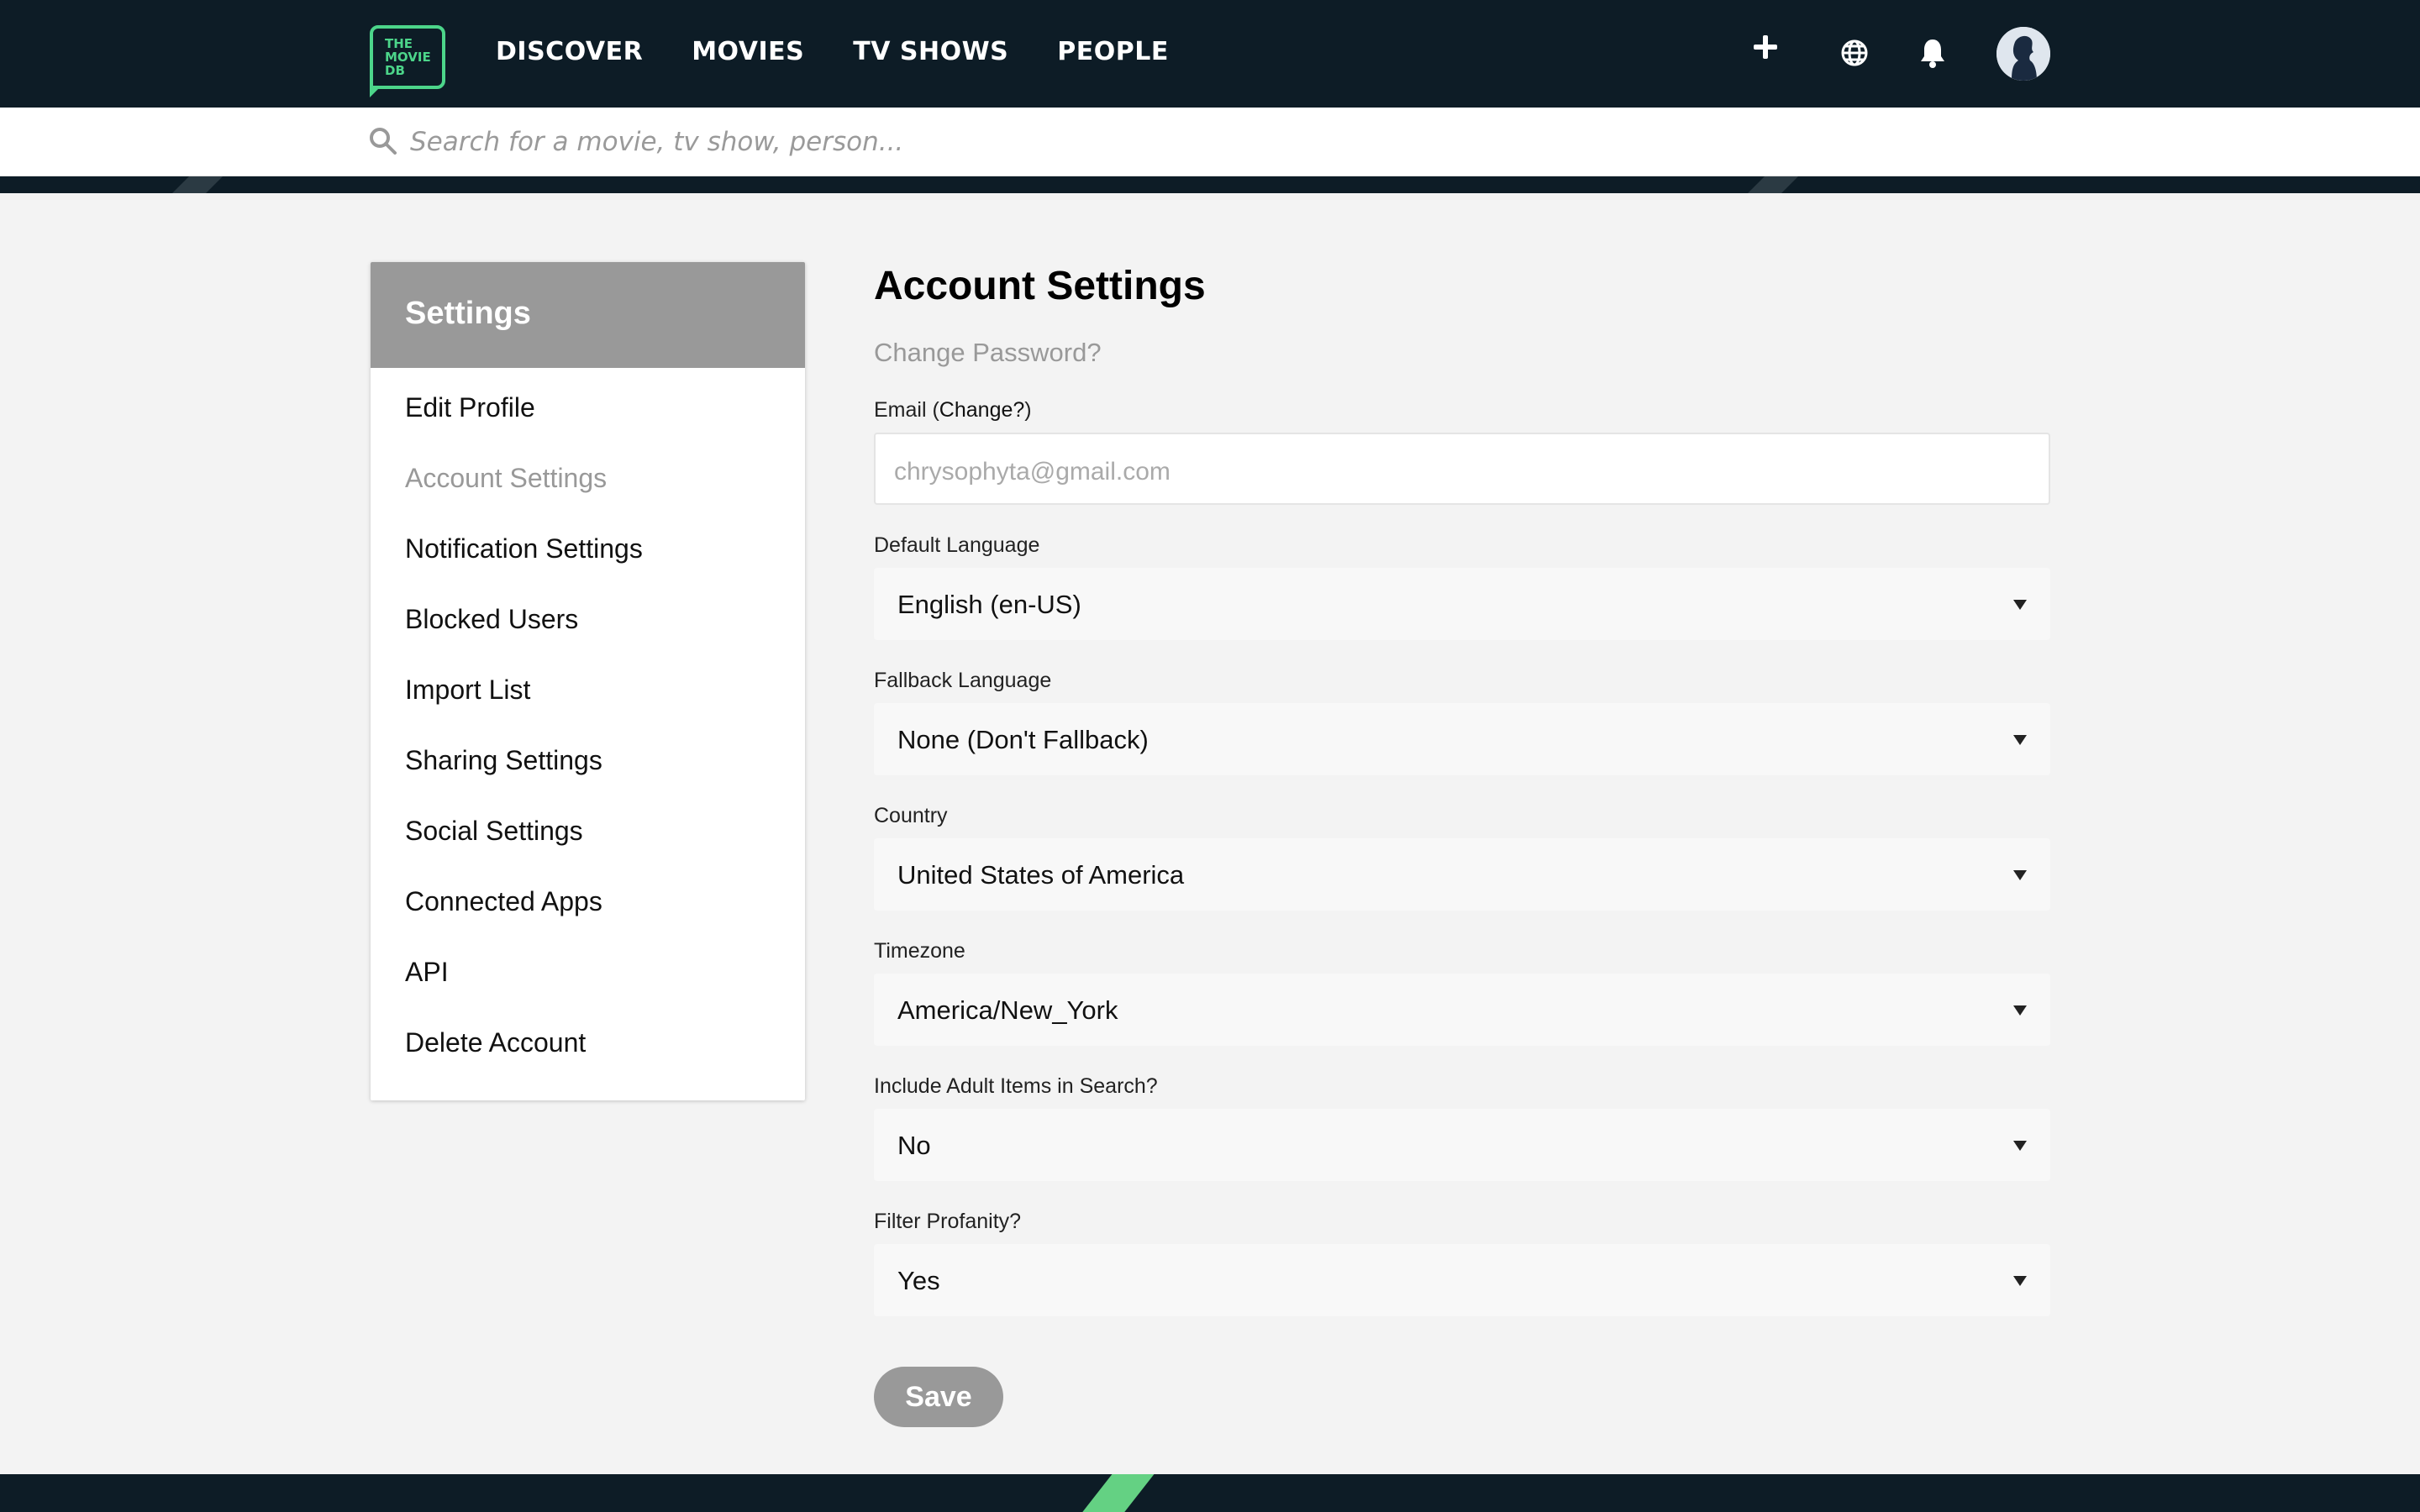 The height and width of the screenshot is (1512, 2420). I want to click on main-nav: DISCOVER MOVIES TV SHOWS PEOPLE, so click(857, 51).